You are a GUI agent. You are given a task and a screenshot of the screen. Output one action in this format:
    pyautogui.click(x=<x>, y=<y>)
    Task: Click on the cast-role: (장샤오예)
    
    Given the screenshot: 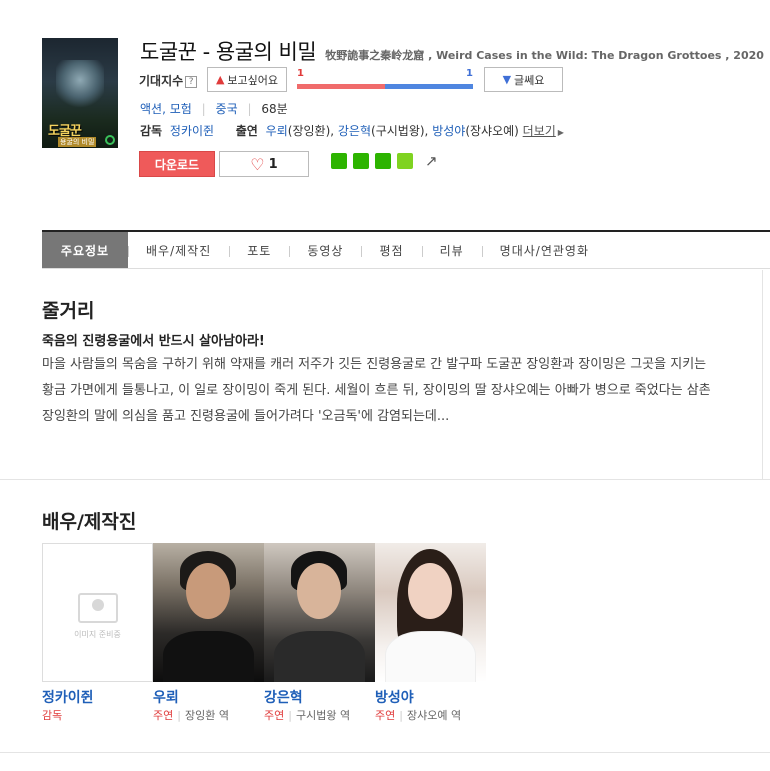 What is the action you would take?
    pyautogui.click(x=492, y=131)
    